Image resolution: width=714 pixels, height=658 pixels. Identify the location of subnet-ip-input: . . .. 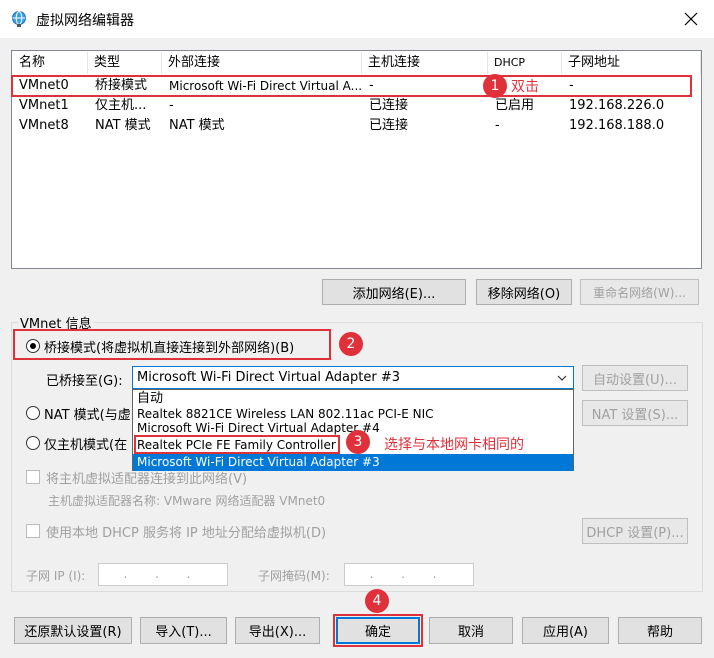
(163, 574).